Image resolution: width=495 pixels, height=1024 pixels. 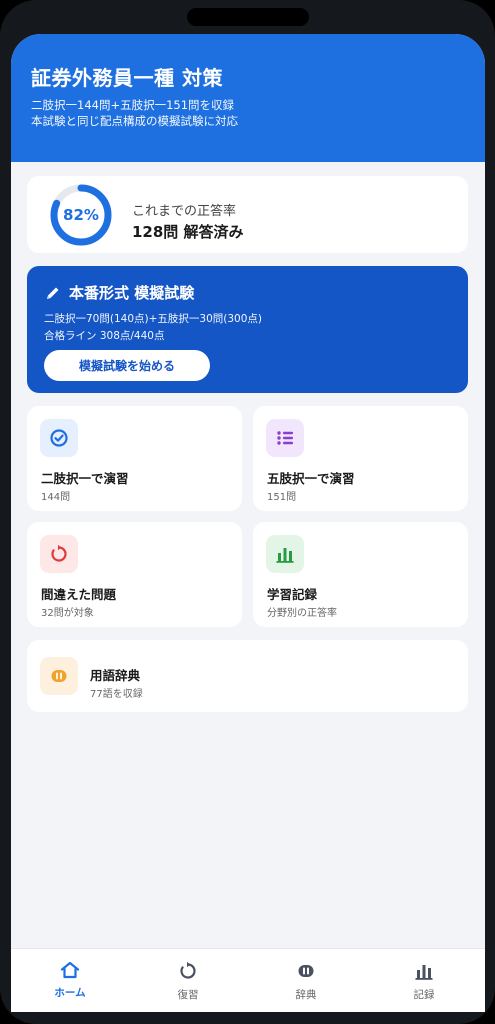 I want to click on tile-subtitle: 144問, so click(x=56, y=497).